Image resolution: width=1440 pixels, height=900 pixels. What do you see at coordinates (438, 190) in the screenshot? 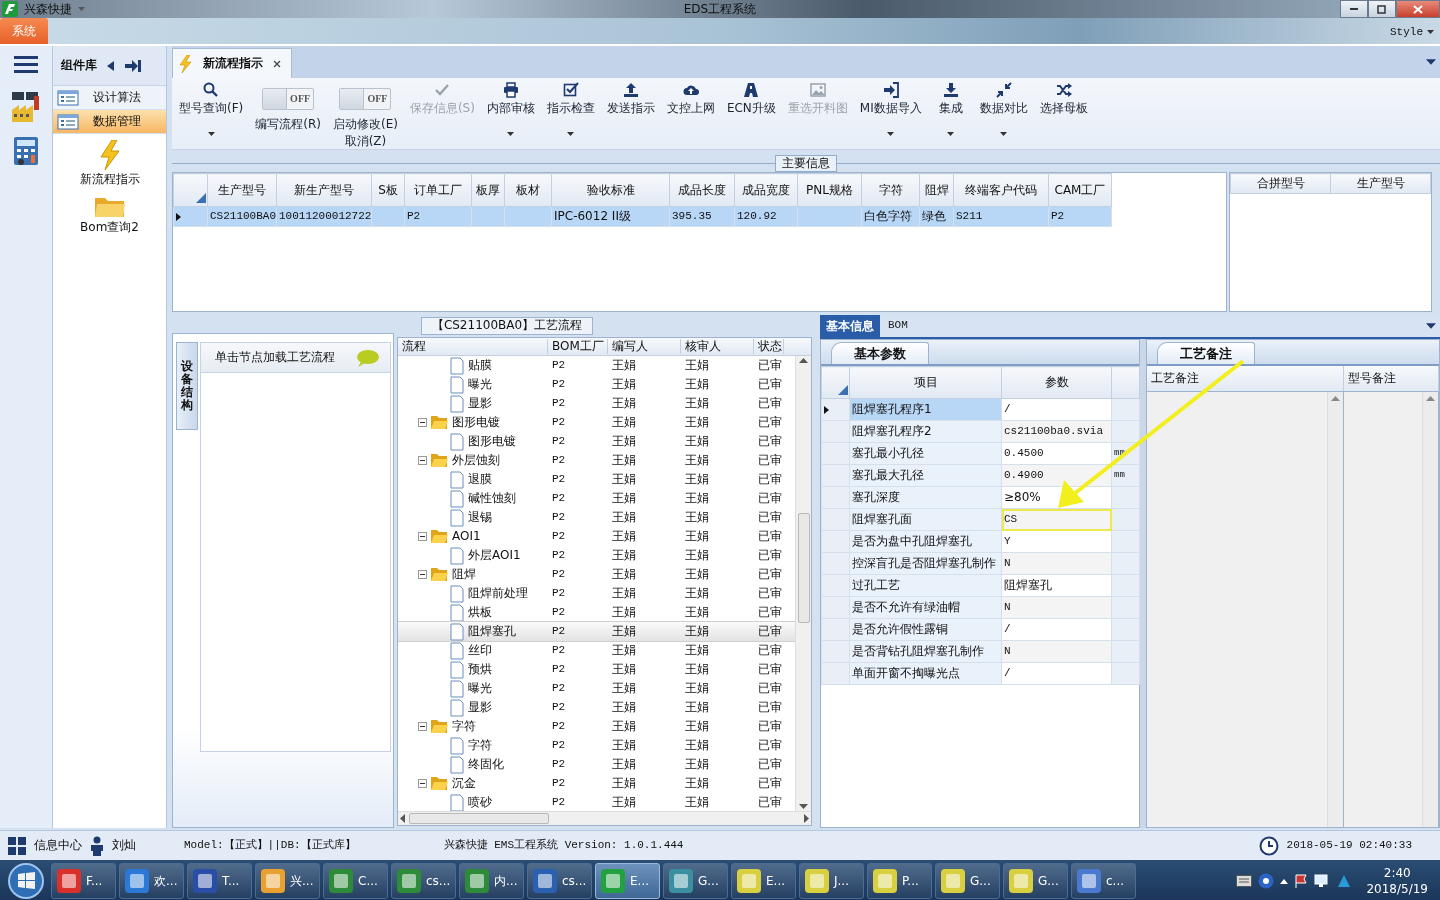
I see `column-header: 订单工厂` at bounding box center [438, 190].